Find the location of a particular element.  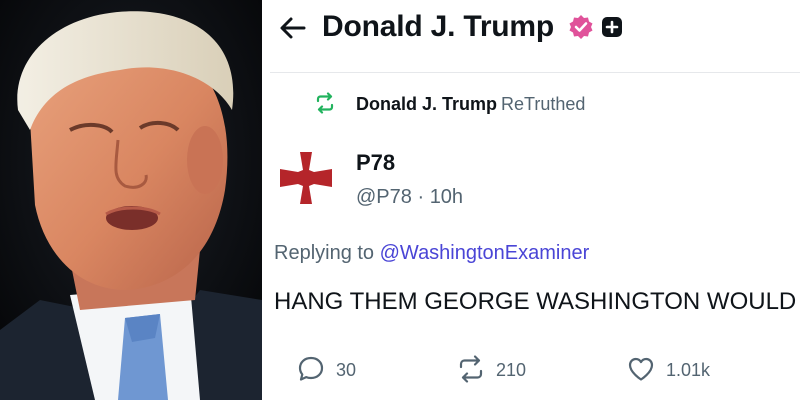

reply-icon is located at coordinates (311, 368).